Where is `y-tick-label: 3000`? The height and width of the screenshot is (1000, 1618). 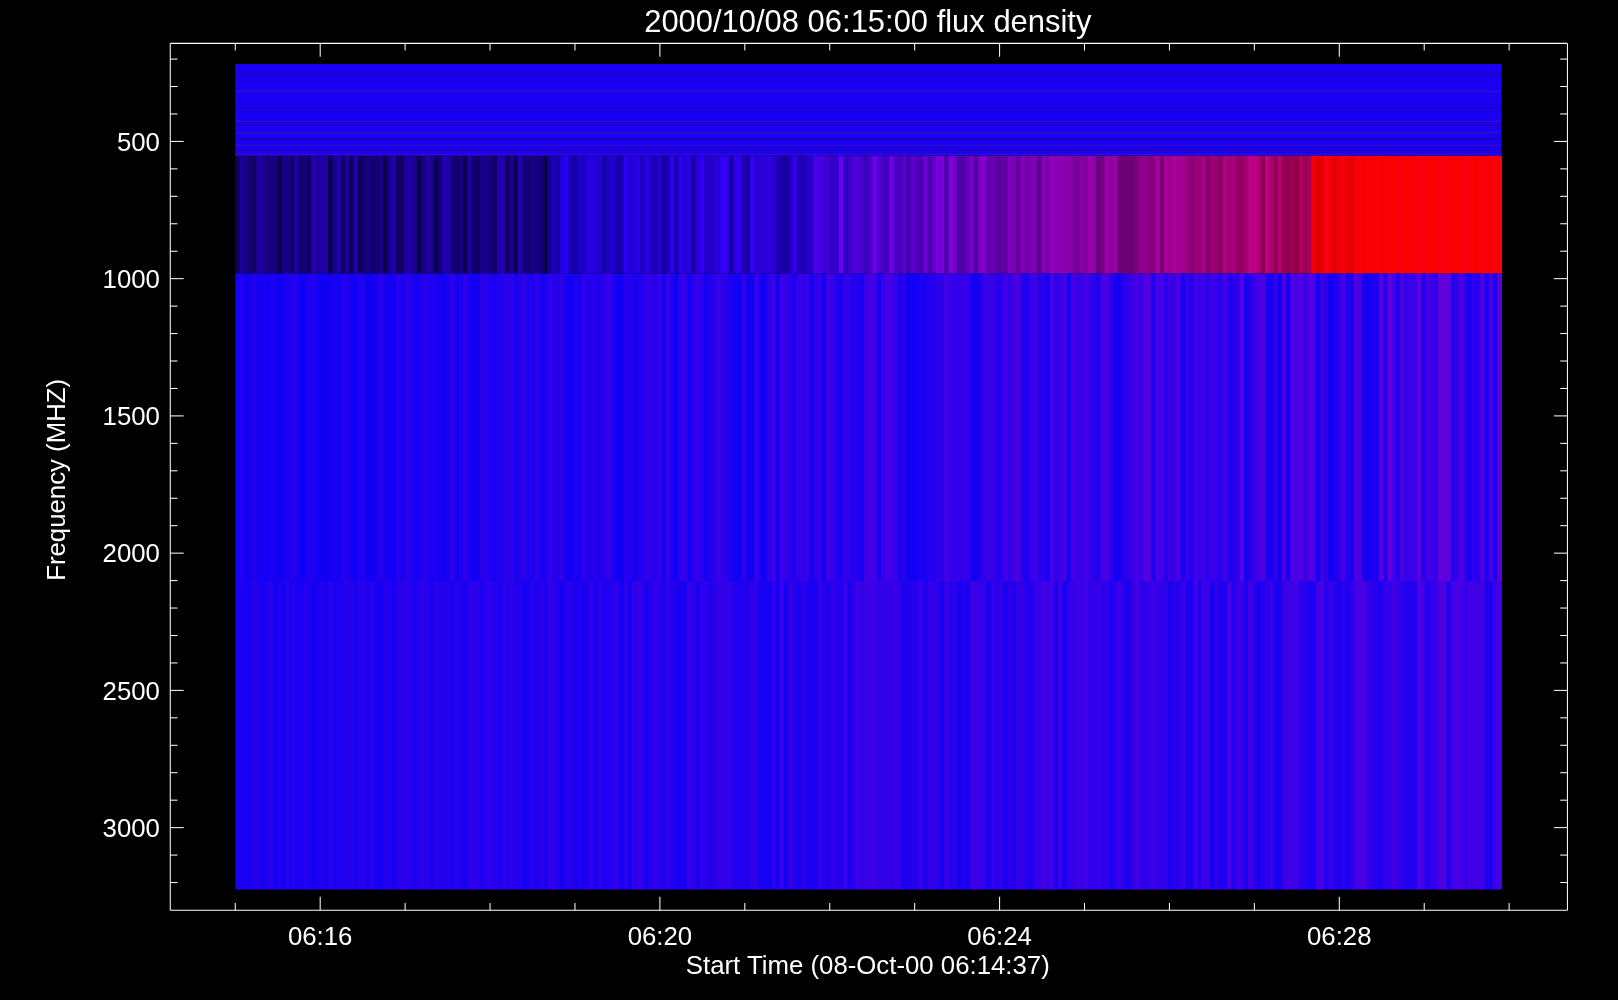
y-tick-label: 3000 is located at coordinates (131, 827).